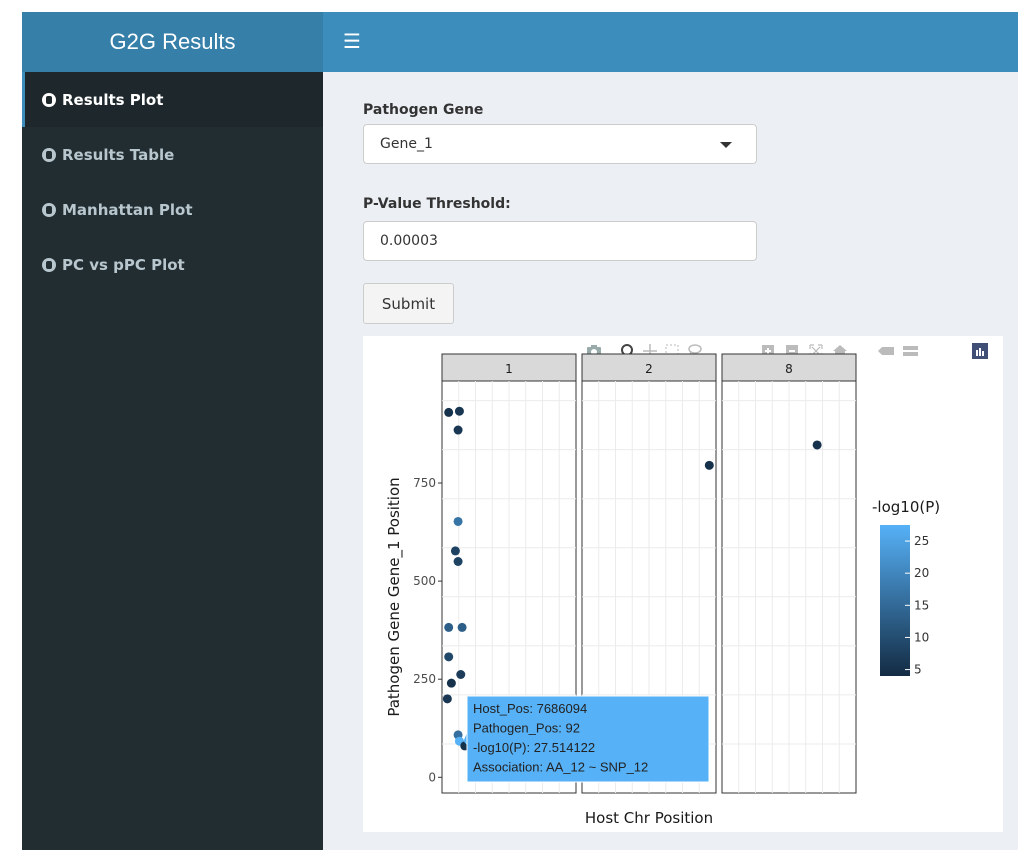 The width and height of the screenshot is (1018, 850). What do you see at coordinates (354, 41) in the screenshot?
I see `hamburger-icon: ☰` at bounding box center [354, 41].